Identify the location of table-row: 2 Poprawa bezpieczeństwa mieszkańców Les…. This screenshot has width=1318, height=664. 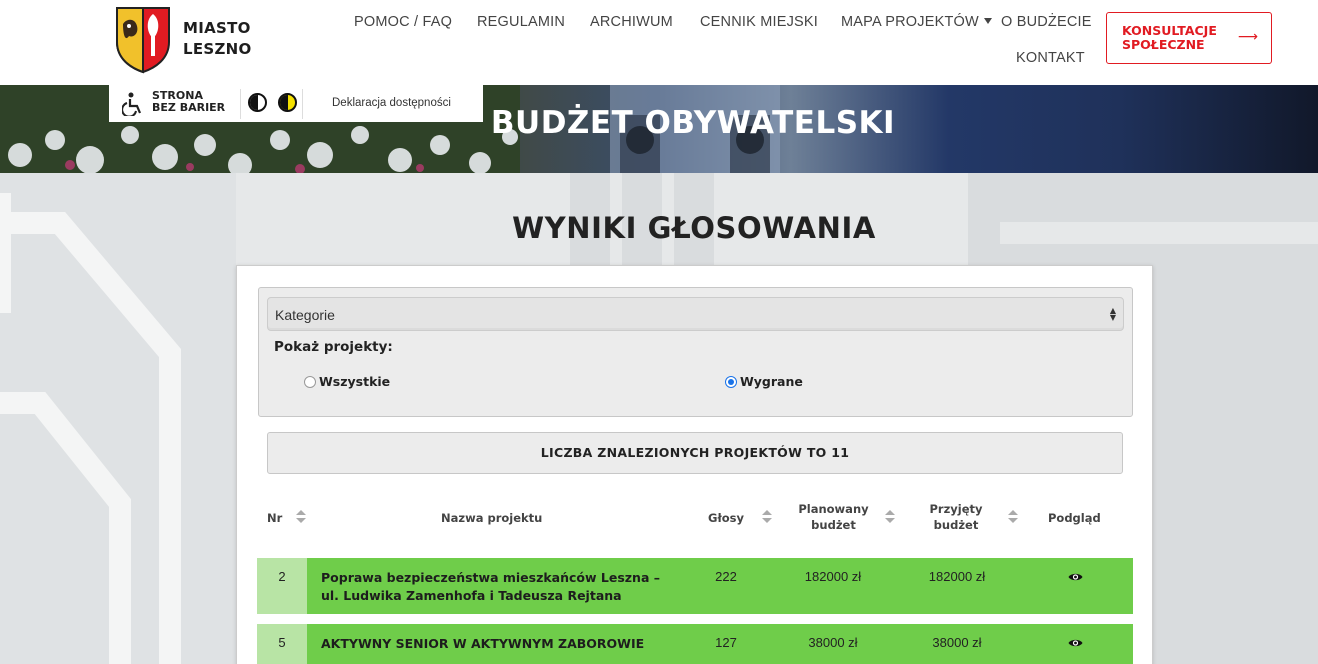
(695, 586).